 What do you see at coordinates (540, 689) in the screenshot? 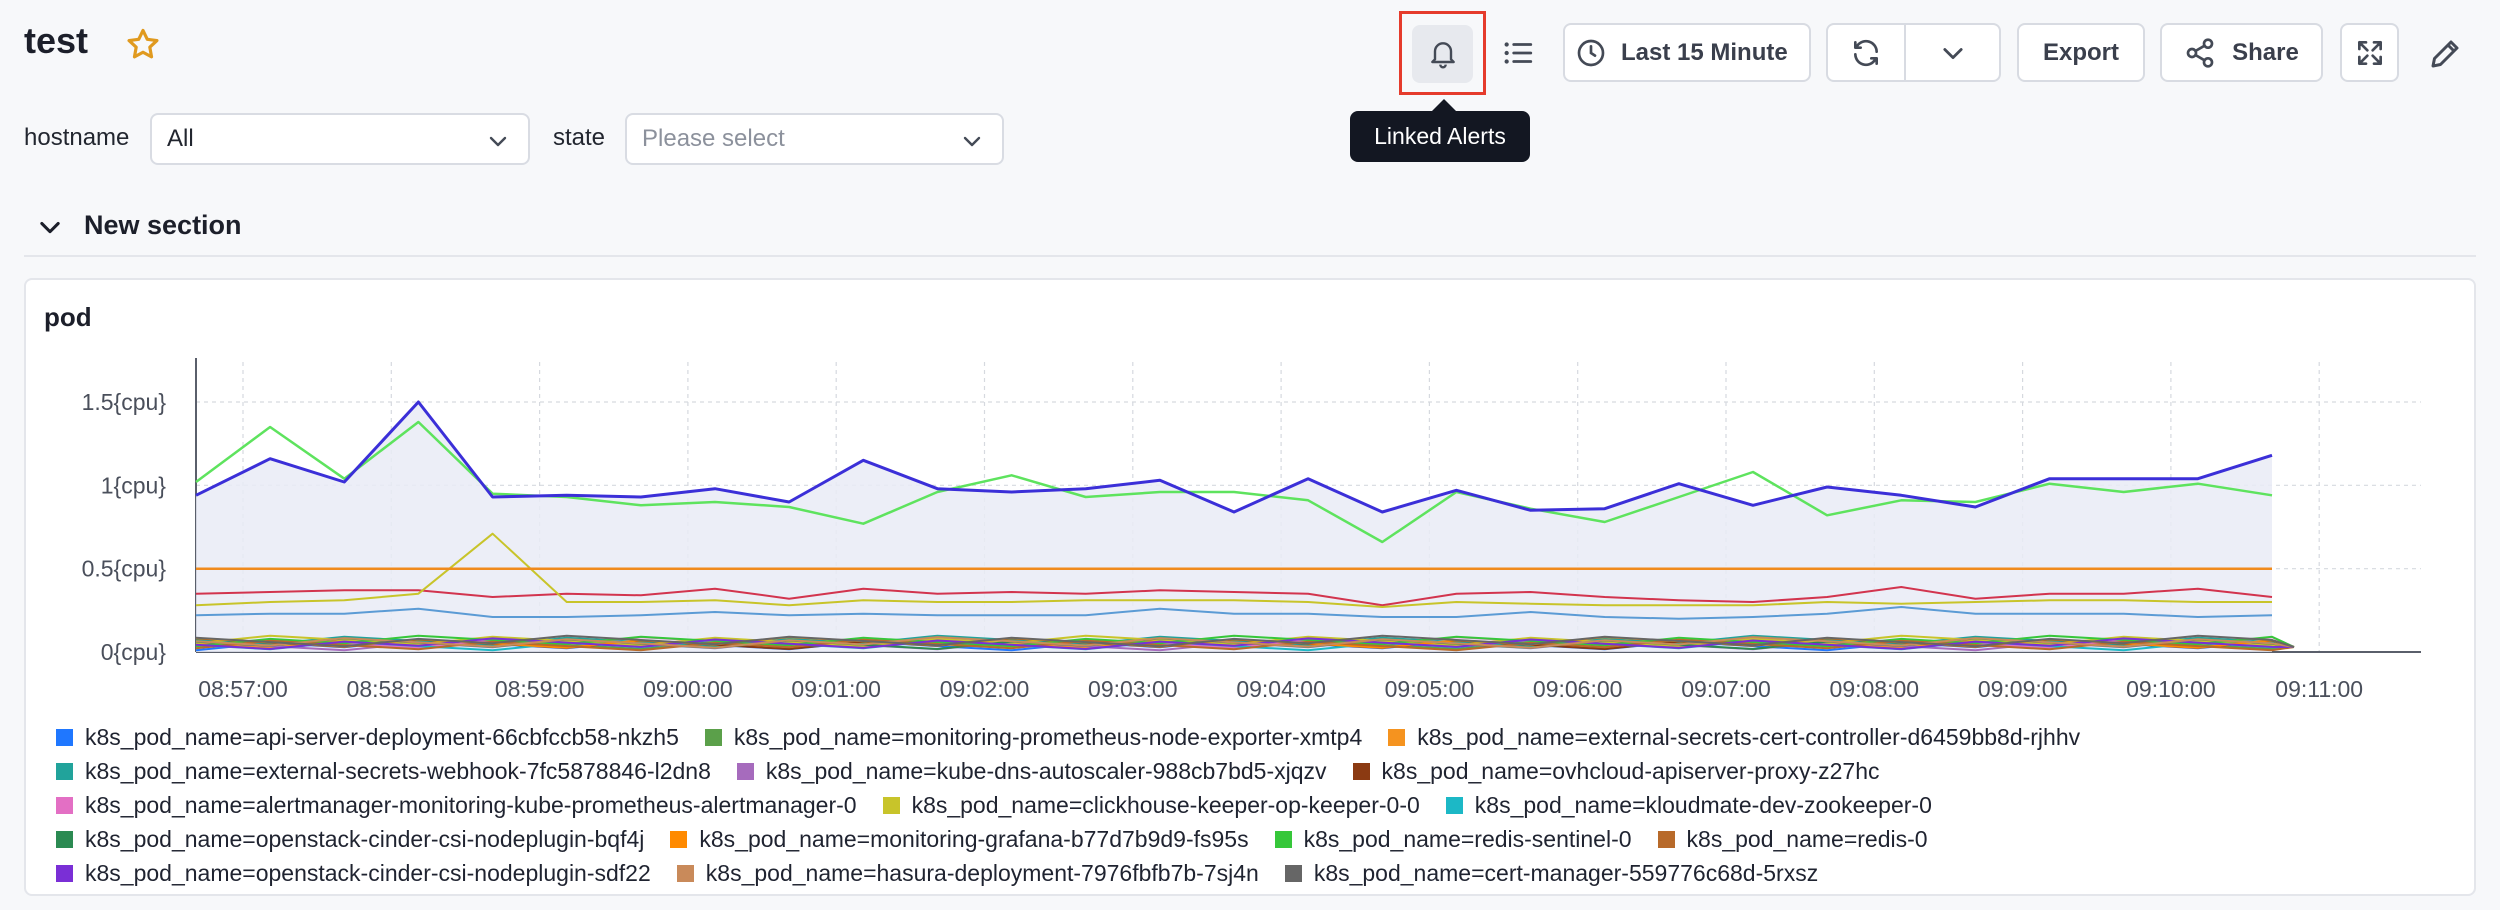
I see `x-tick-label: 08:59:00` at bounding box center [540, 689].